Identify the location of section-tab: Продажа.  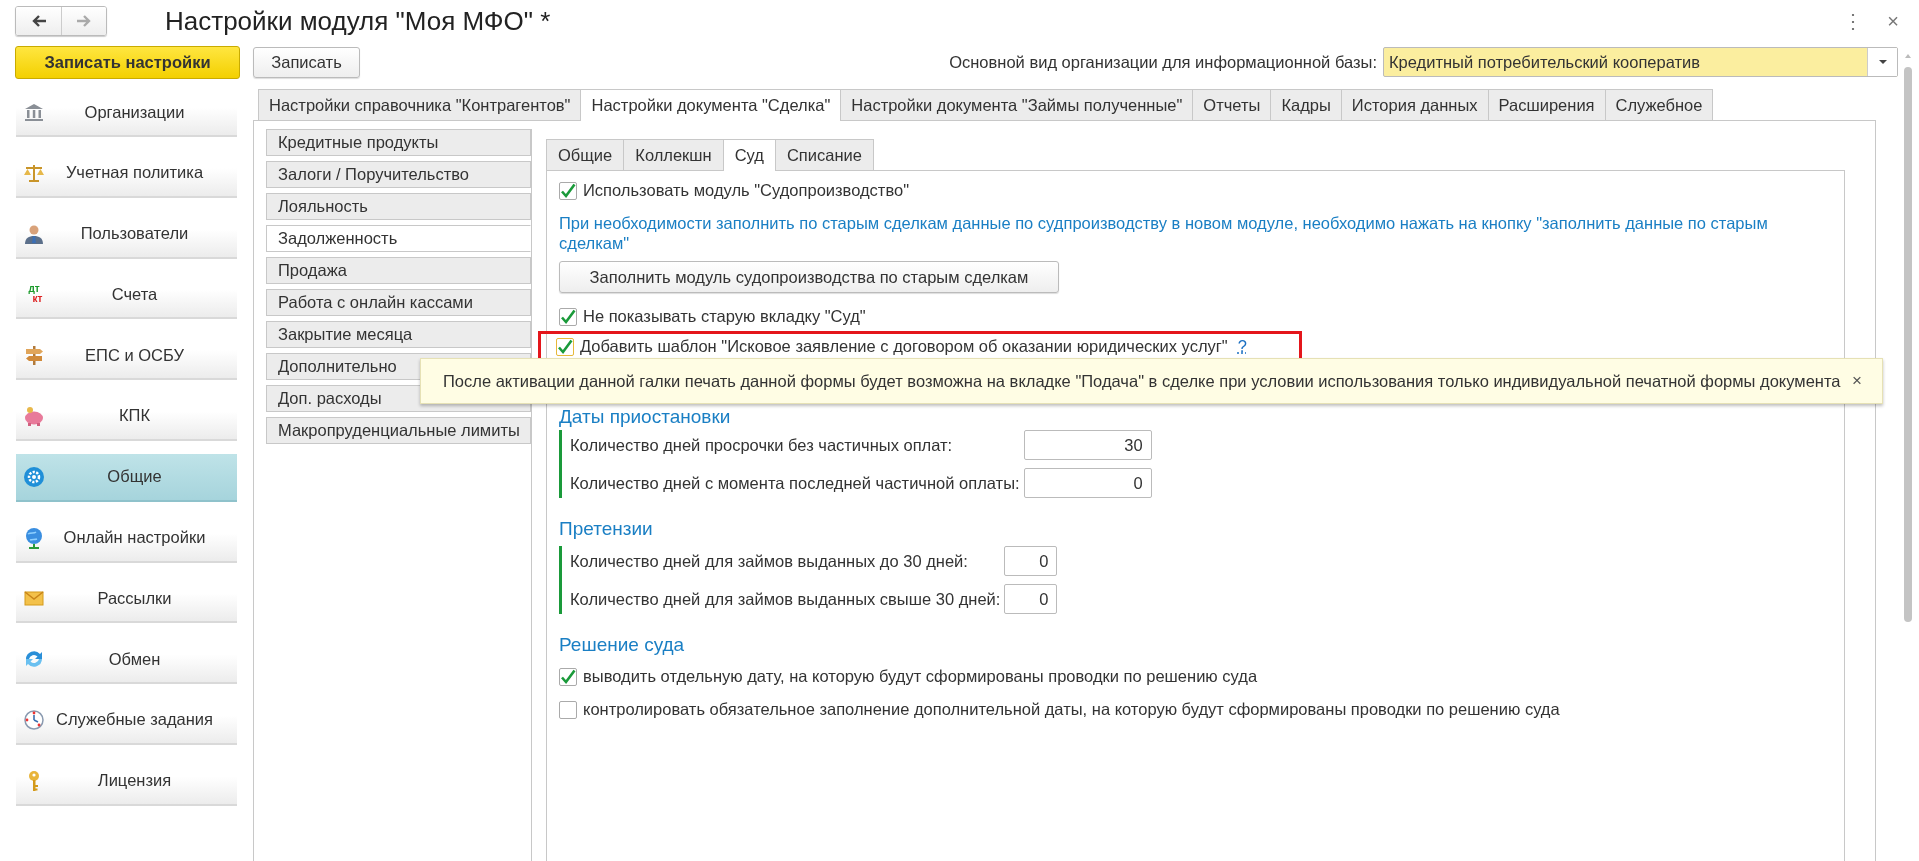
(398, 270).